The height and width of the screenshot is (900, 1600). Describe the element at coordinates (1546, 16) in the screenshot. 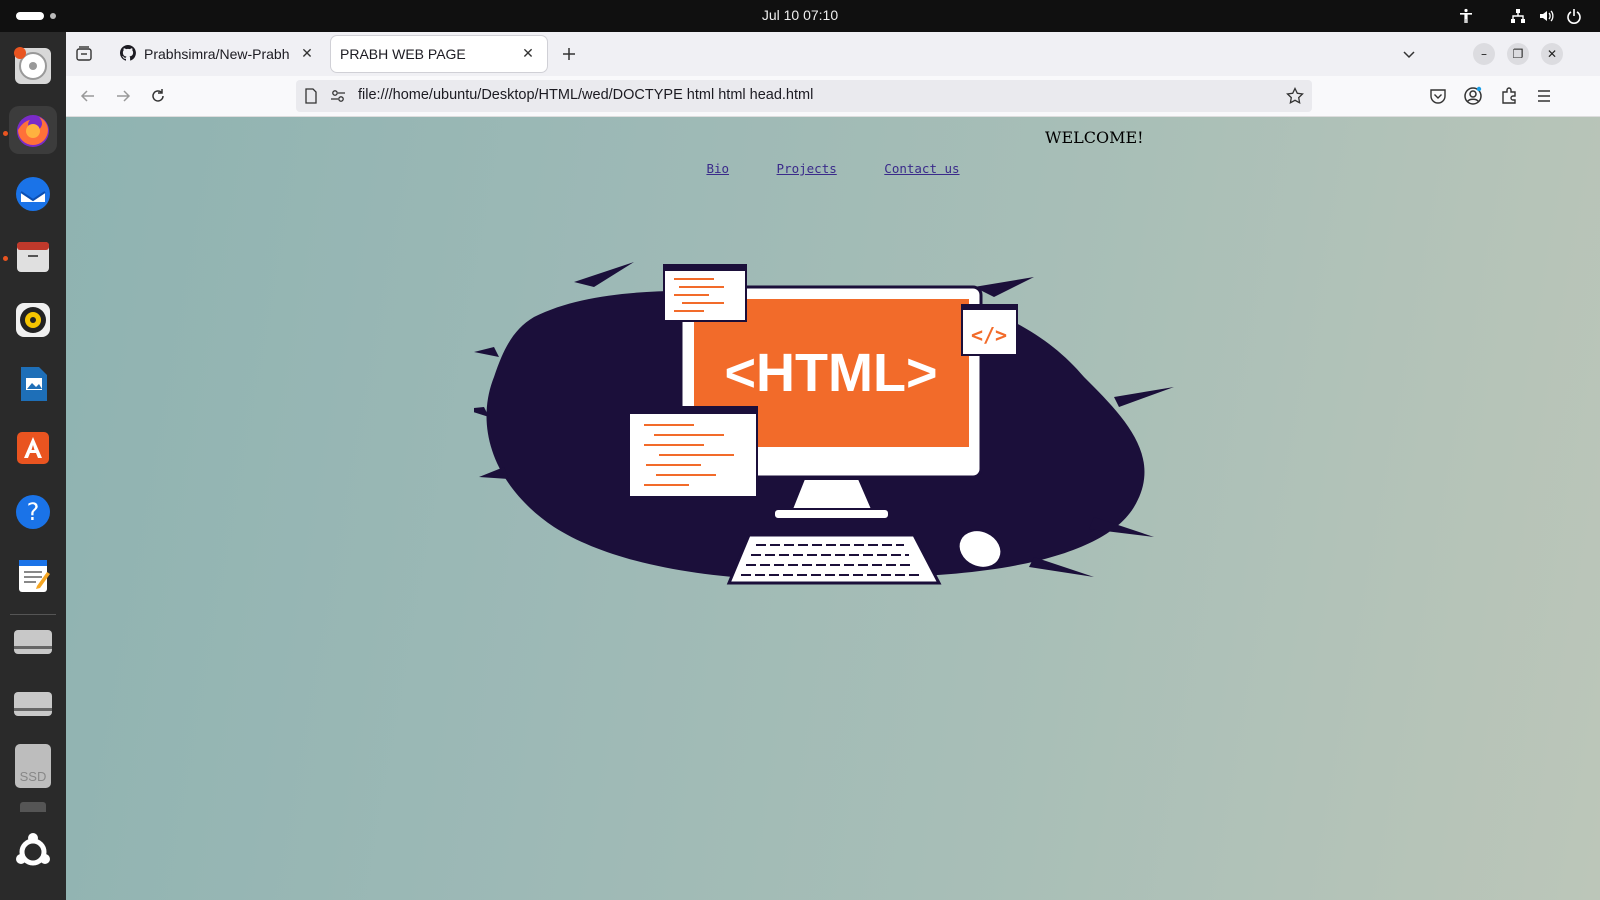

I see `volume-icon` at that location.